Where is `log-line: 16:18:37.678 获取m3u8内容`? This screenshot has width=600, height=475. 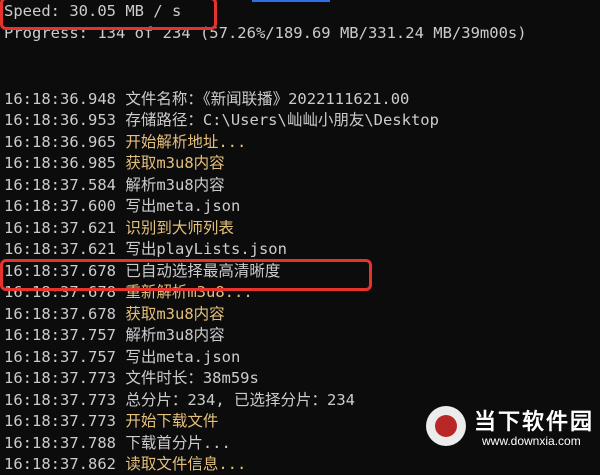 log-line: 16:18:37.678 获取m3u8内容 is located at coordinates (114, 314).